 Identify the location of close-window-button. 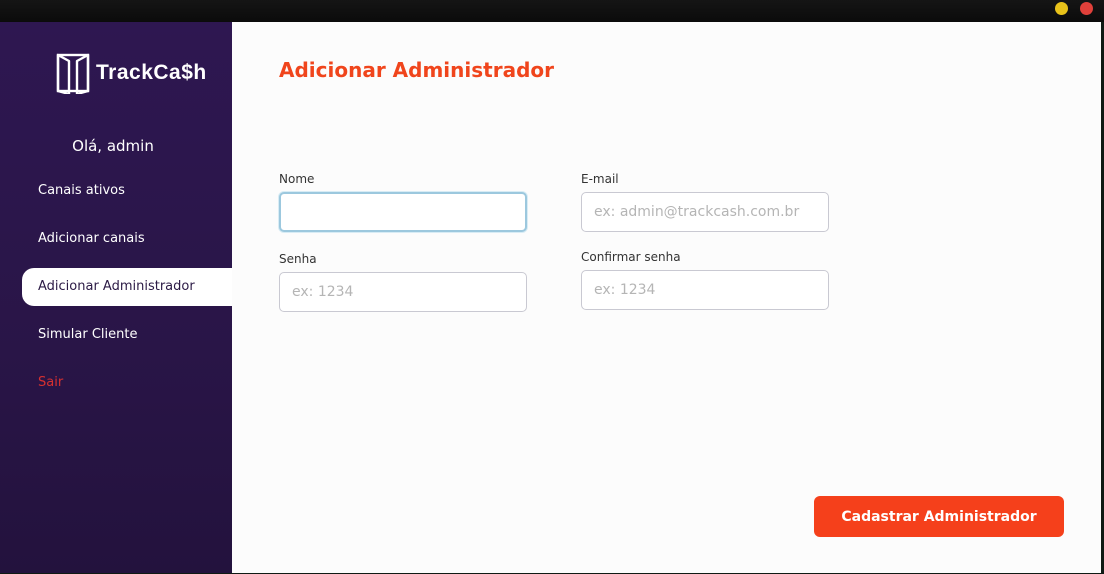
(1086, 8).